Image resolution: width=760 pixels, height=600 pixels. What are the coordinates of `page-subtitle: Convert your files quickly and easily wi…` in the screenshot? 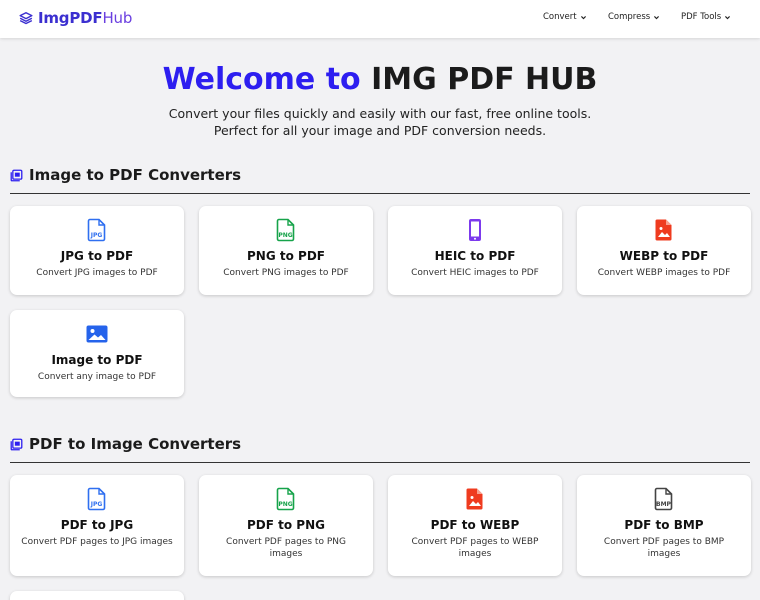 It's located at (380, 122).